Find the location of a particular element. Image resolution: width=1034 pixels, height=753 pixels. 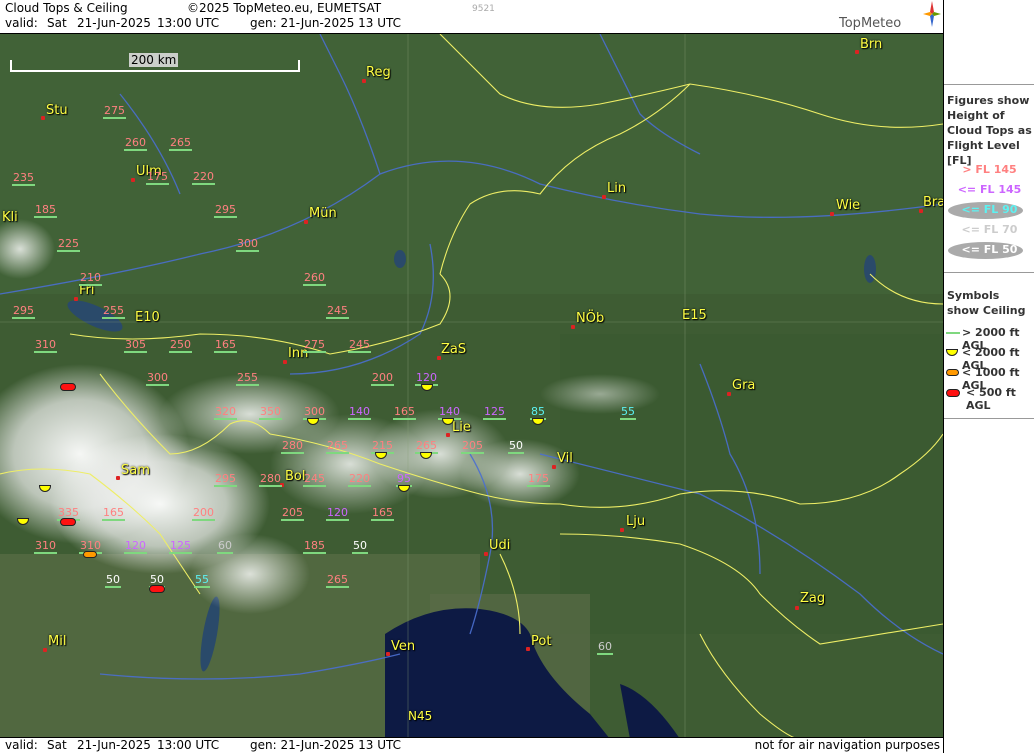

legend-fl-label: <= FL 50 is located at coordinates (989, 249).